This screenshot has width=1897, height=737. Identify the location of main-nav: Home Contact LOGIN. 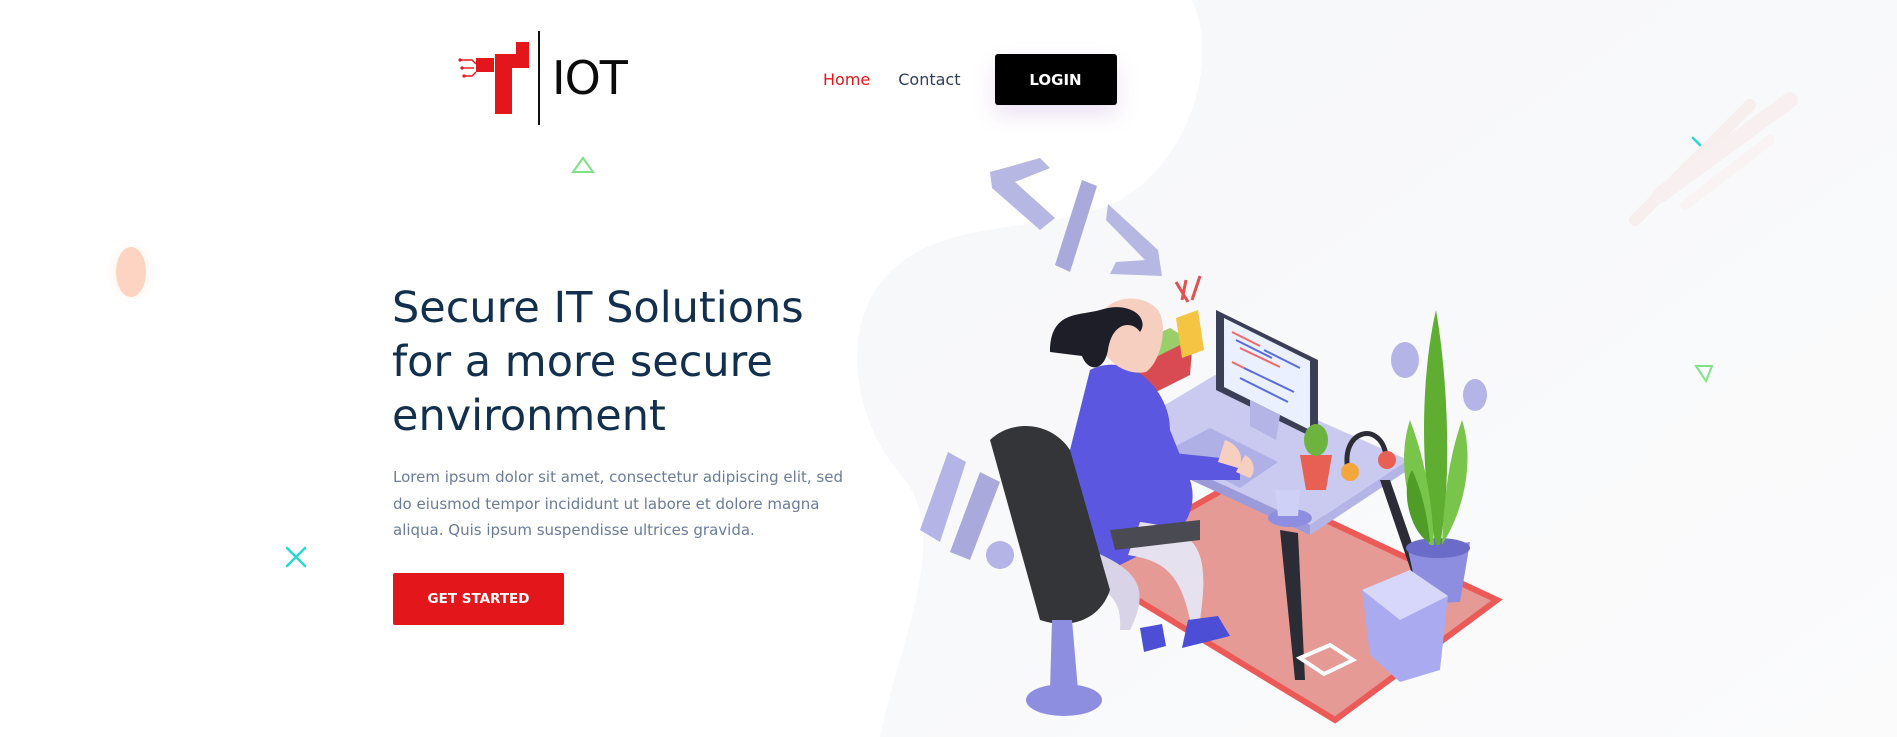
(970, 79).